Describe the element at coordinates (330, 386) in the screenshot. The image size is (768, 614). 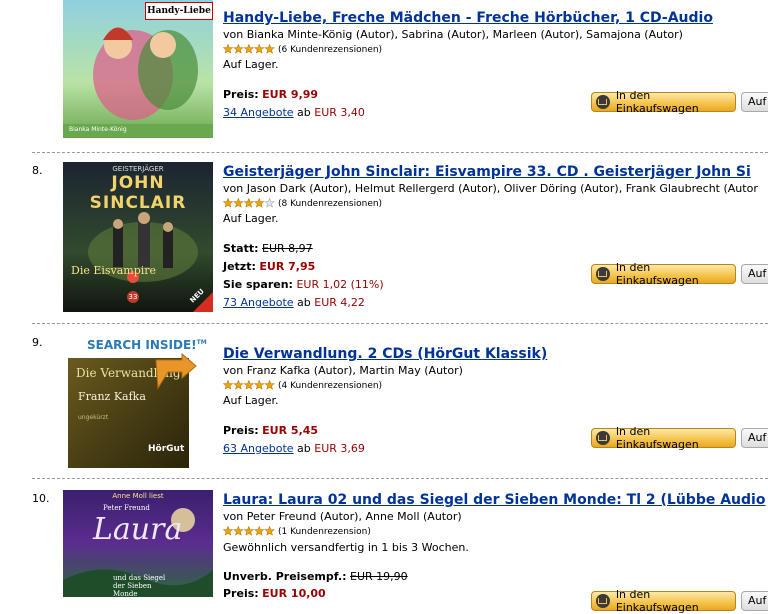
I see `review-count-link: (4 Kundenrezensionen)` at that location.